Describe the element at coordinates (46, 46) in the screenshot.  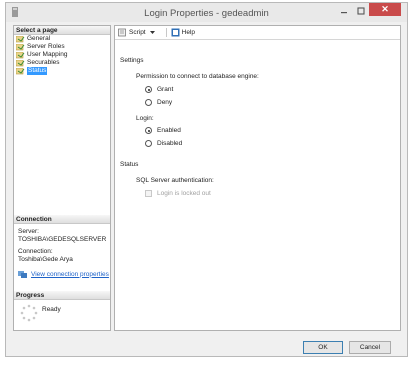
I see `page-item-label: Server Roles` at that location.